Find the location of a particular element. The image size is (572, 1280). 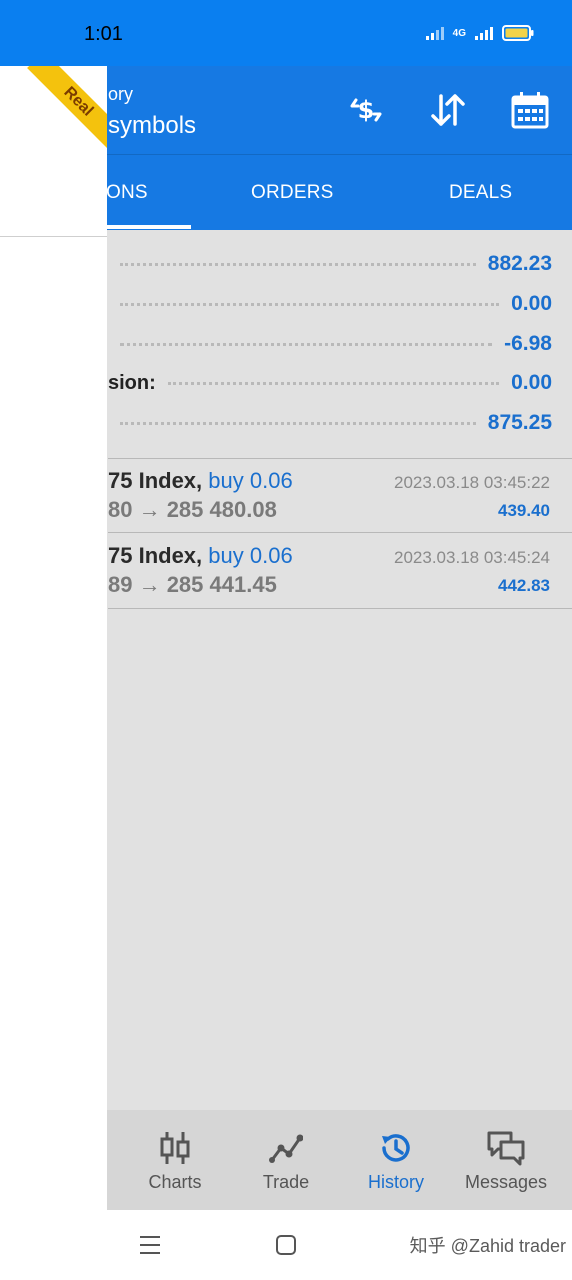

nav-label: History is located at coordinates (395, 1182).